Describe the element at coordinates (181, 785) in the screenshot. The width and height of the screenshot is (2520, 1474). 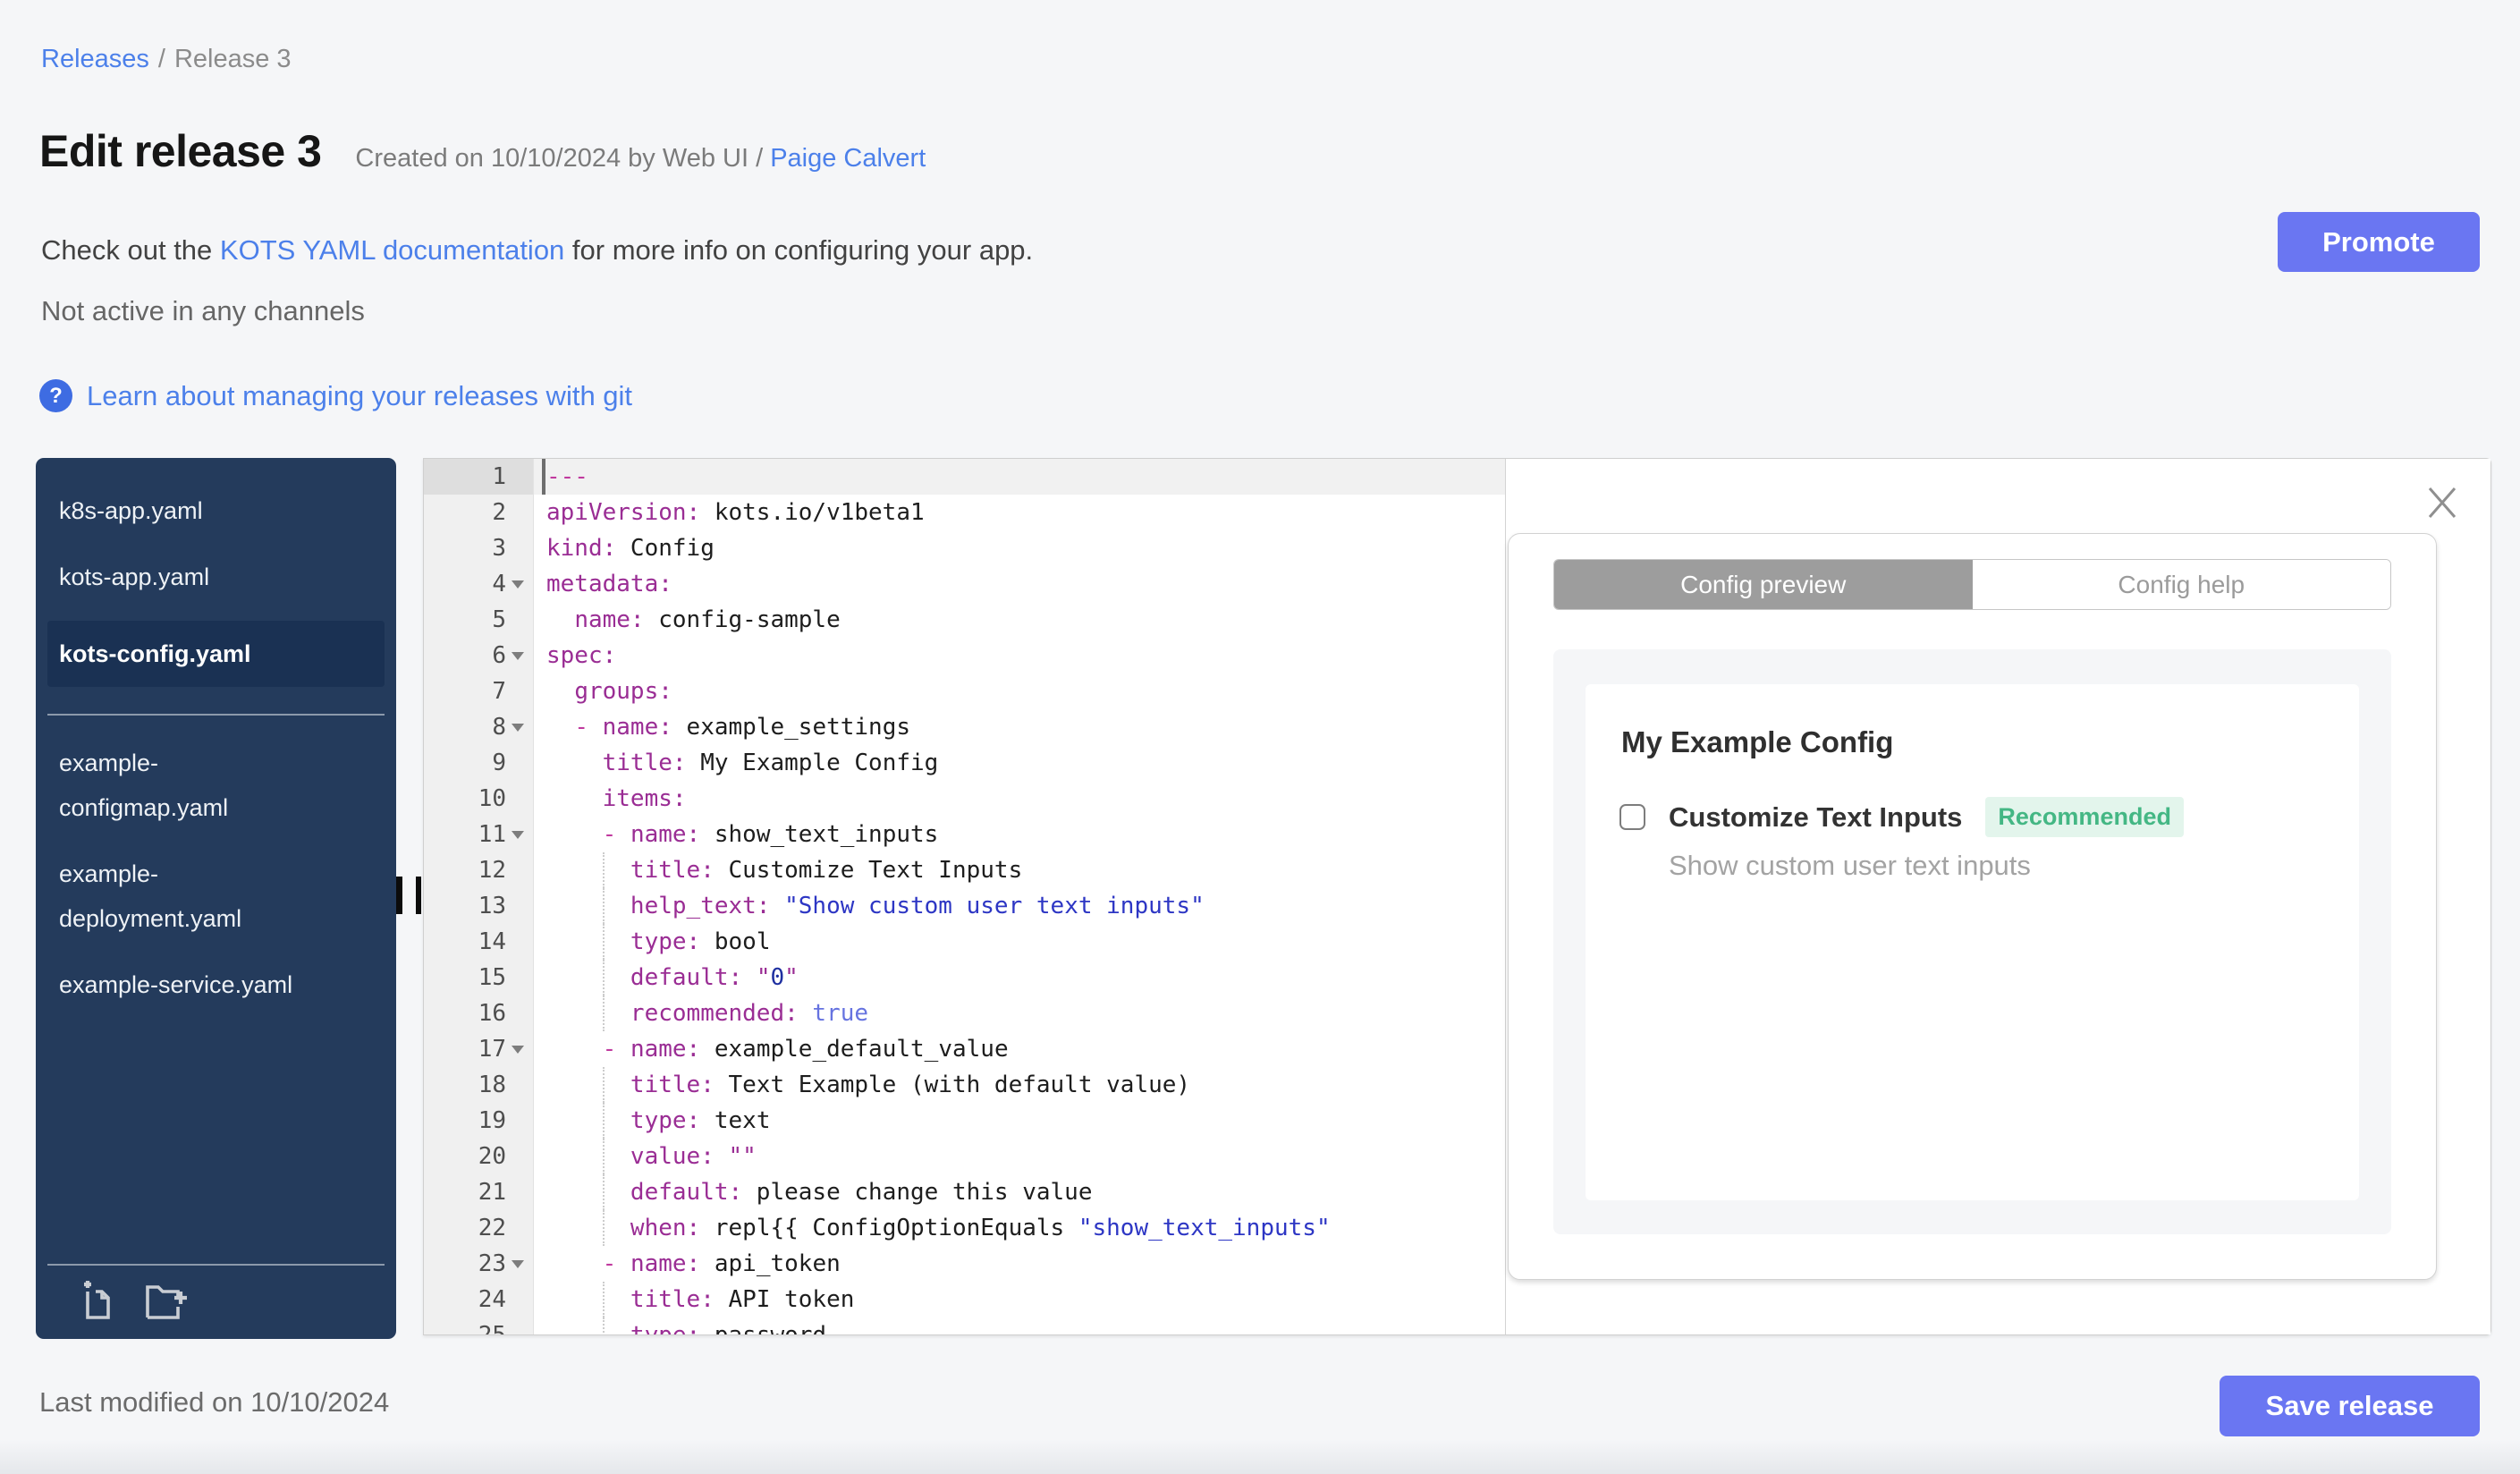
I see `file-item: example-configmap.yaml` at that location.